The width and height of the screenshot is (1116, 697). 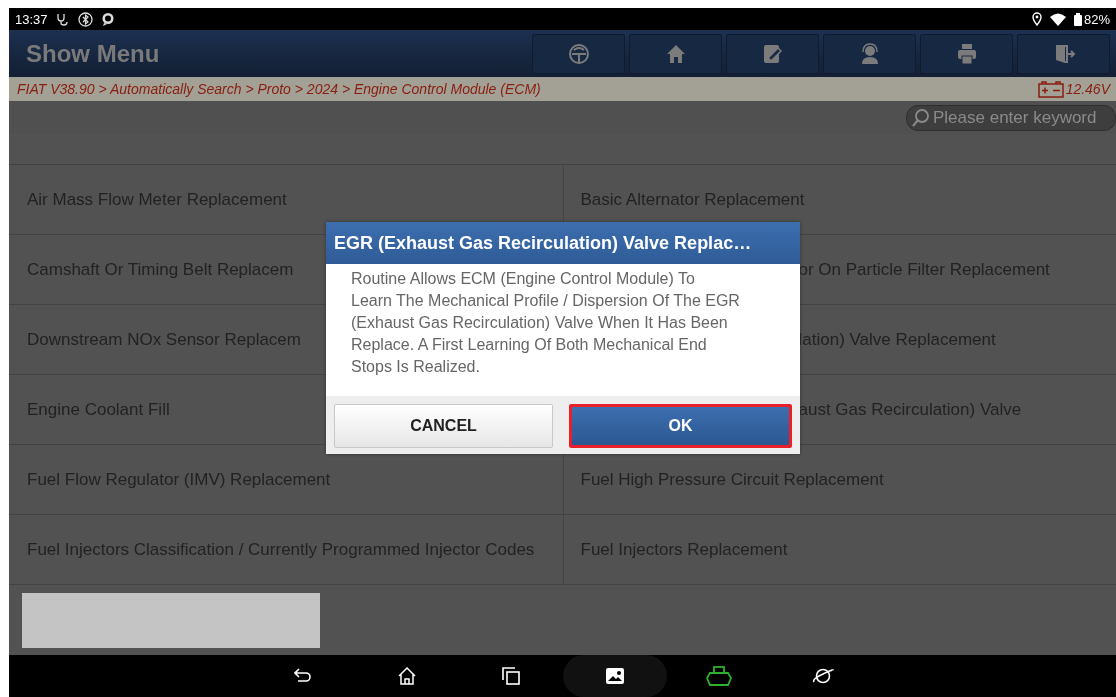 I want to click on wifi-icon, so click(x=1057, y=19).